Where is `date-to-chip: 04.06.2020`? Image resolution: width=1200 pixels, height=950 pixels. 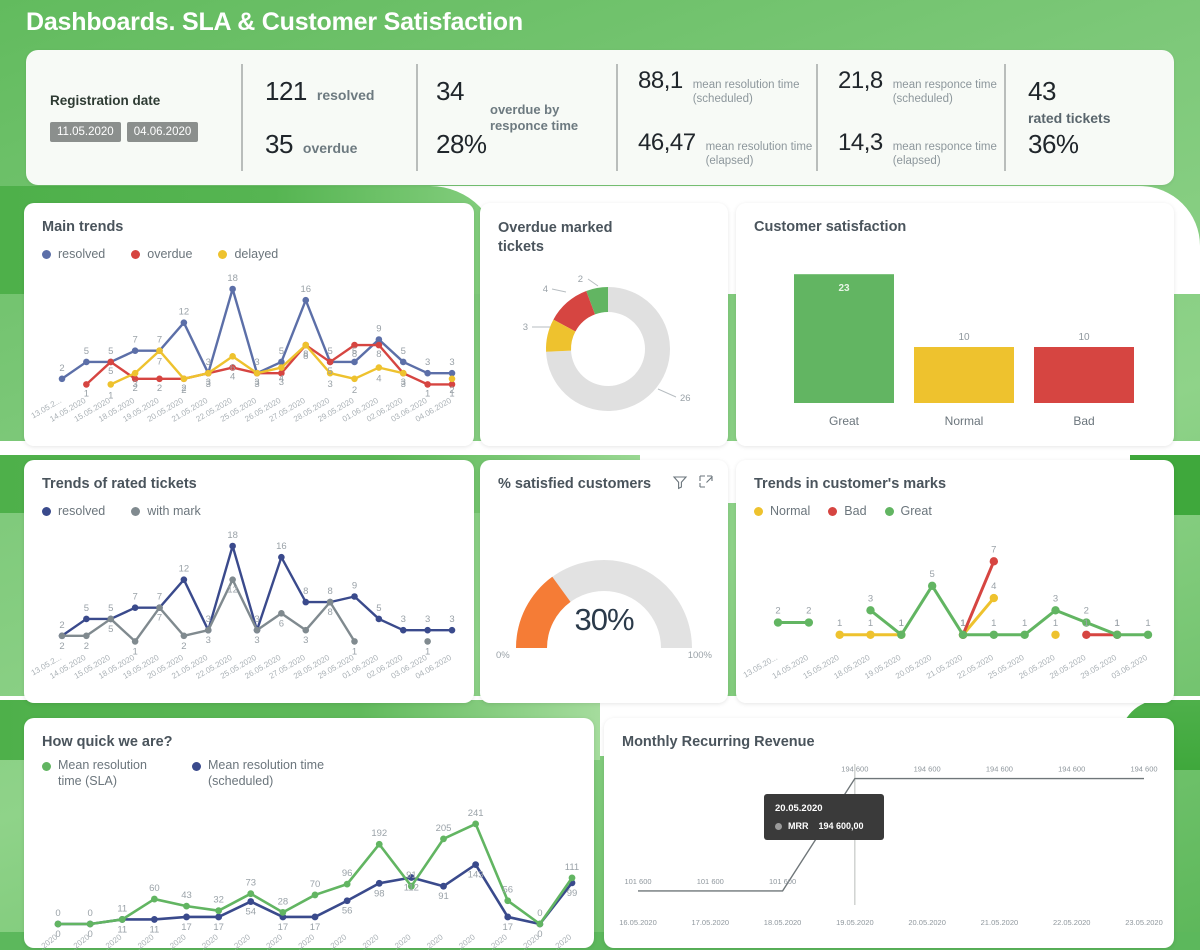 date-to-chip: 04.06.2020 is located at coordinates (162, 132).